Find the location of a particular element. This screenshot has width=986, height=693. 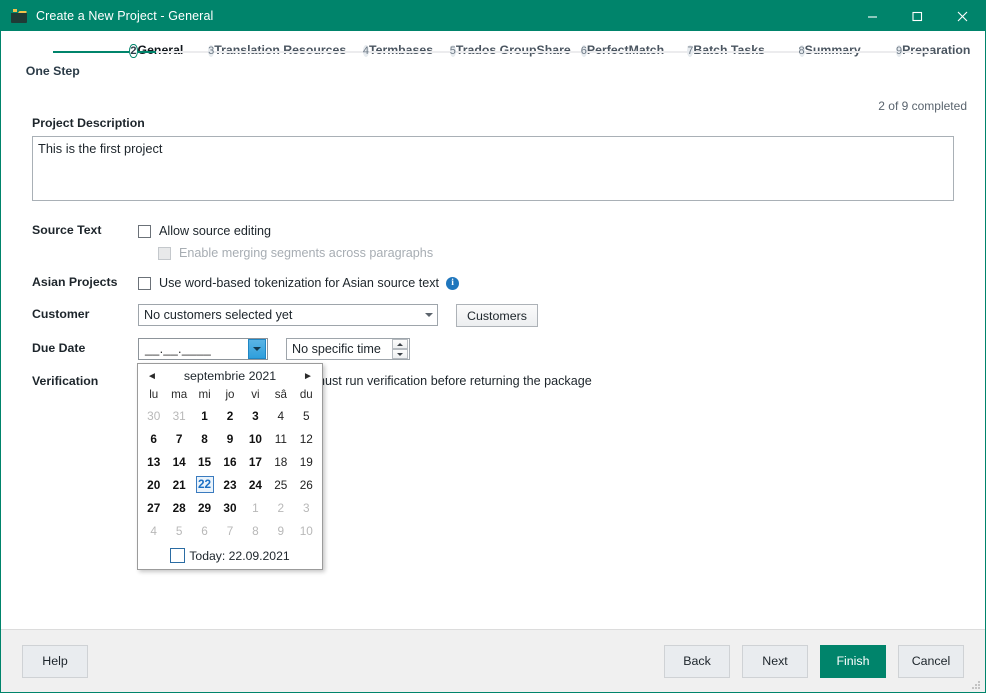

calendar-day-adjacent-month: 5 is located at coordinates (178, 530).